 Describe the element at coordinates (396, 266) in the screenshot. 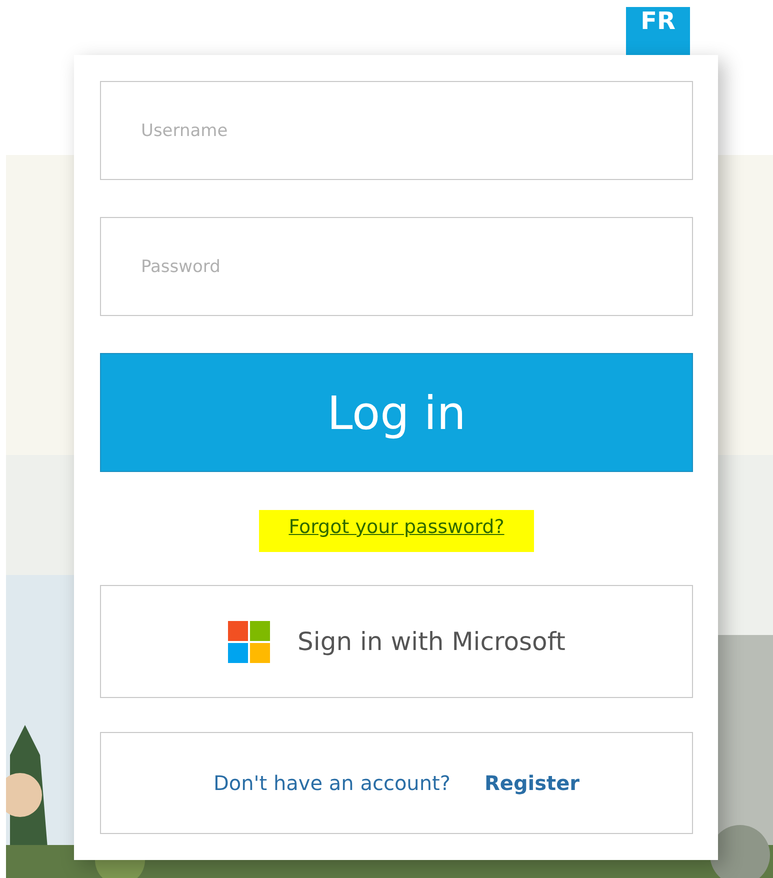

I see `password-field: Password` at that location.